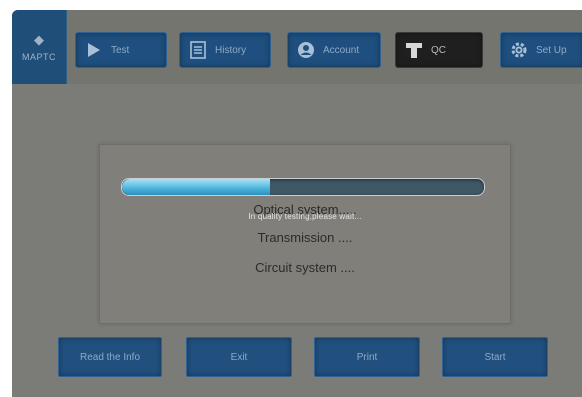 The width and height of the screenshot is (582, 397). I want to click on read-info-button: Read the Info, so click(110, 357).